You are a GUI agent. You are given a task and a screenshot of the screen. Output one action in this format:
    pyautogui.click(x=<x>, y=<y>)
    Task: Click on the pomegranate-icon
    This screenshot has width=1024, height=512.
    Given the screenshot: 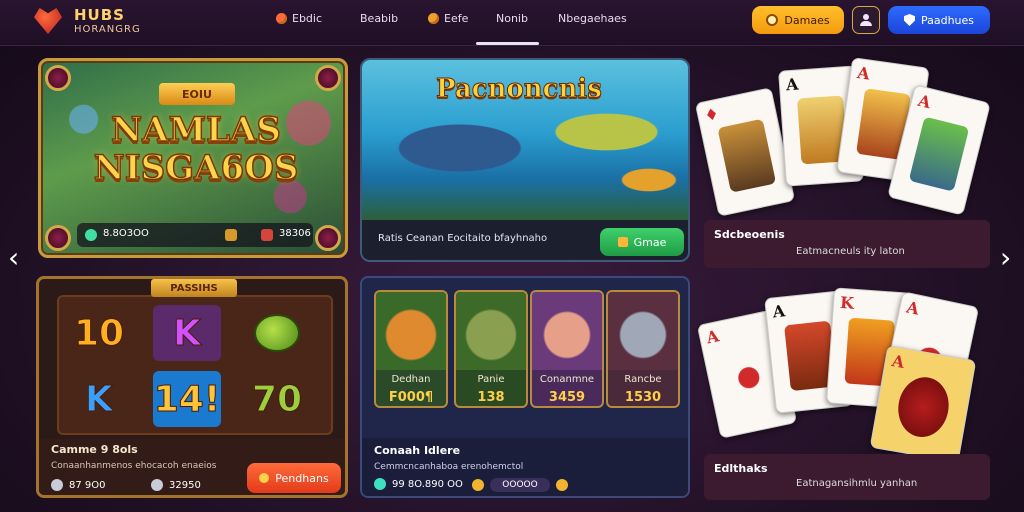 What is the action you would take?
    pyautogui.click(x=923, y=407)
    